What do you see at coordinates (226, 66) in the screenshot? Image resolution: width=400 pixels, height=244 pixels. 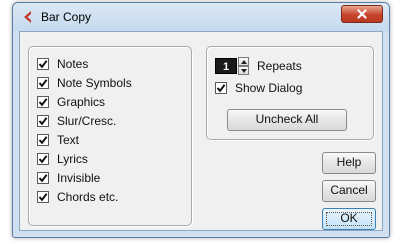 I see `repeats-input: 1` at bounding box center [226, 66].